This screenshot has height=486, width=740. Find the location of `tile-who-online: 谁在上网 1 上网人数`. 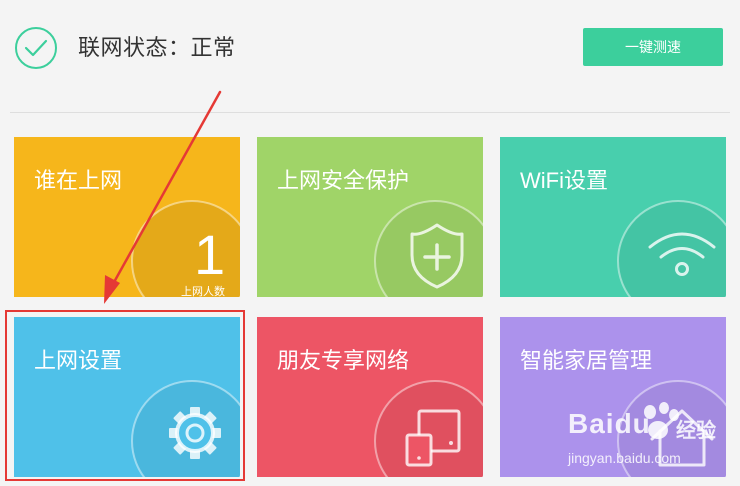

tile-who-online: 谁在上网 1 上网人数 is located at coordinates (127, 217).